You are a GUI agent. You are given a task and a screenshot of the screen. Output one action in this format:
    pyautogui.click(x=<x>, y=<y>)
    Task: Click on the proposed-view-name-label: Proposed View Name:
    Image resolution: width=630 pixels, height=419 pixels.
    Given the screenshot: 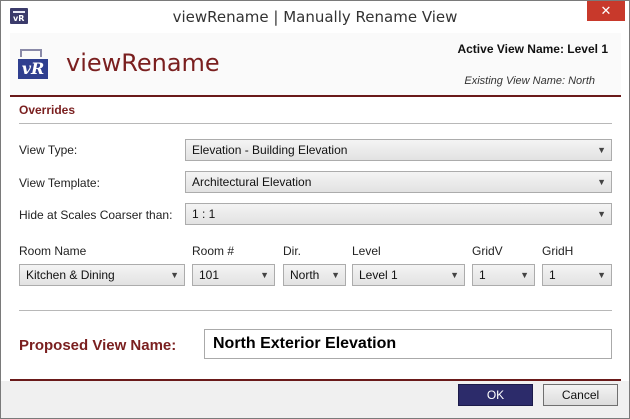 What is the action you would take?
    pyautogui.click(x=98, y=345)
    